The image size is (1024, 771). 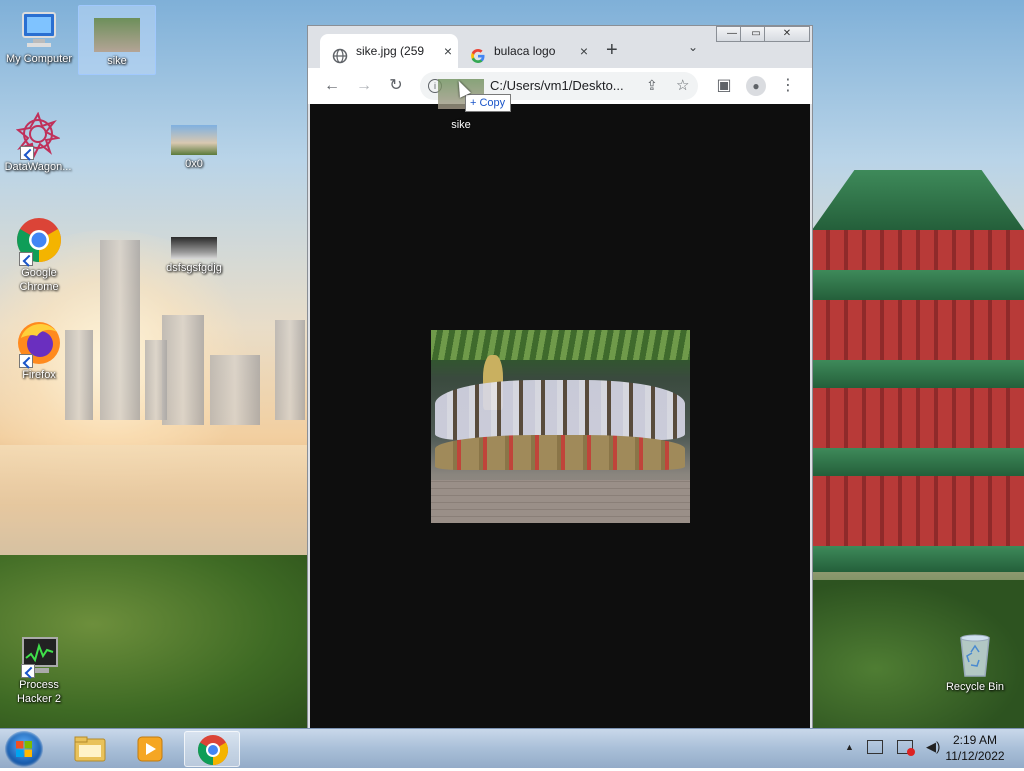 I want to click on system-clock: 2:19 AM 11/12/2022, so click(x=975, y=748).